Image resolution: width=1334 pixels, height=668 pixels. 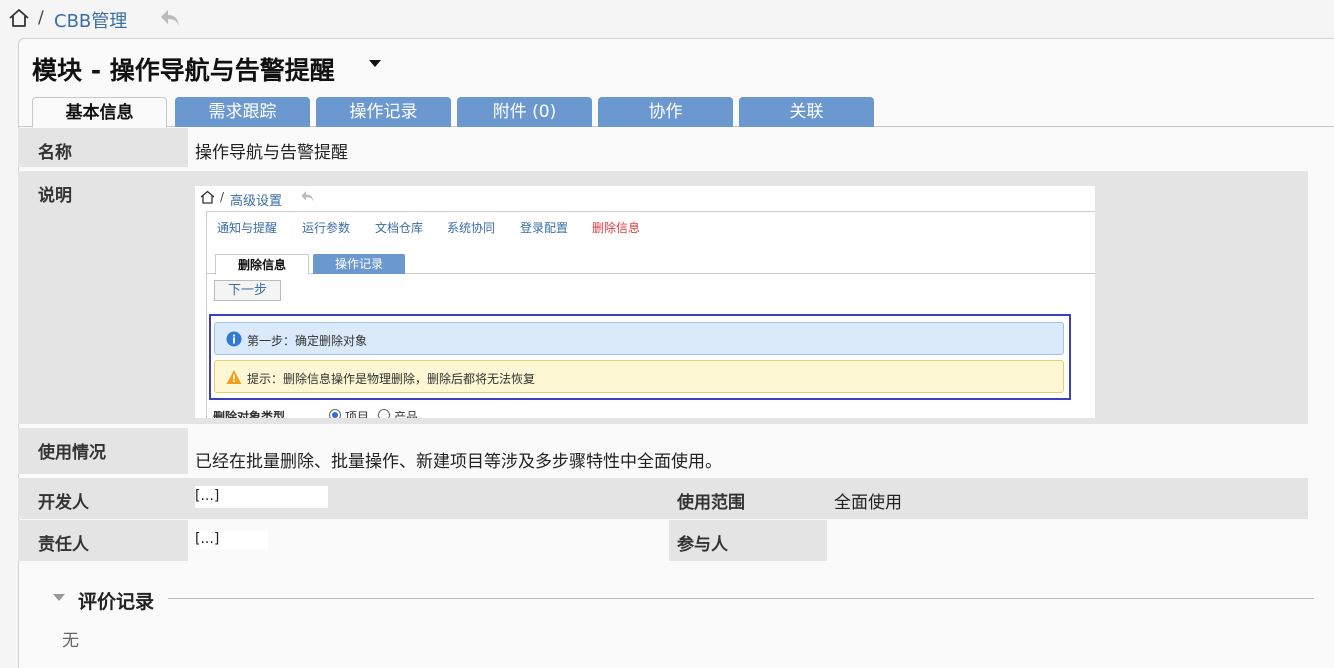 What do you see at coordinates (471, 228) in the screenshot?
I see `screenshot-nav-system-sync: 系统协同` at bounding box center [471, 228].